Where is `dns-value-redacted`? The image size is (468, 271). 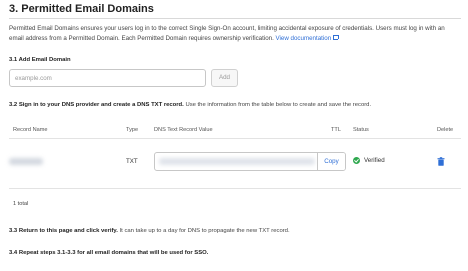
dns-value-redacted is located at coordinates (237, 161).